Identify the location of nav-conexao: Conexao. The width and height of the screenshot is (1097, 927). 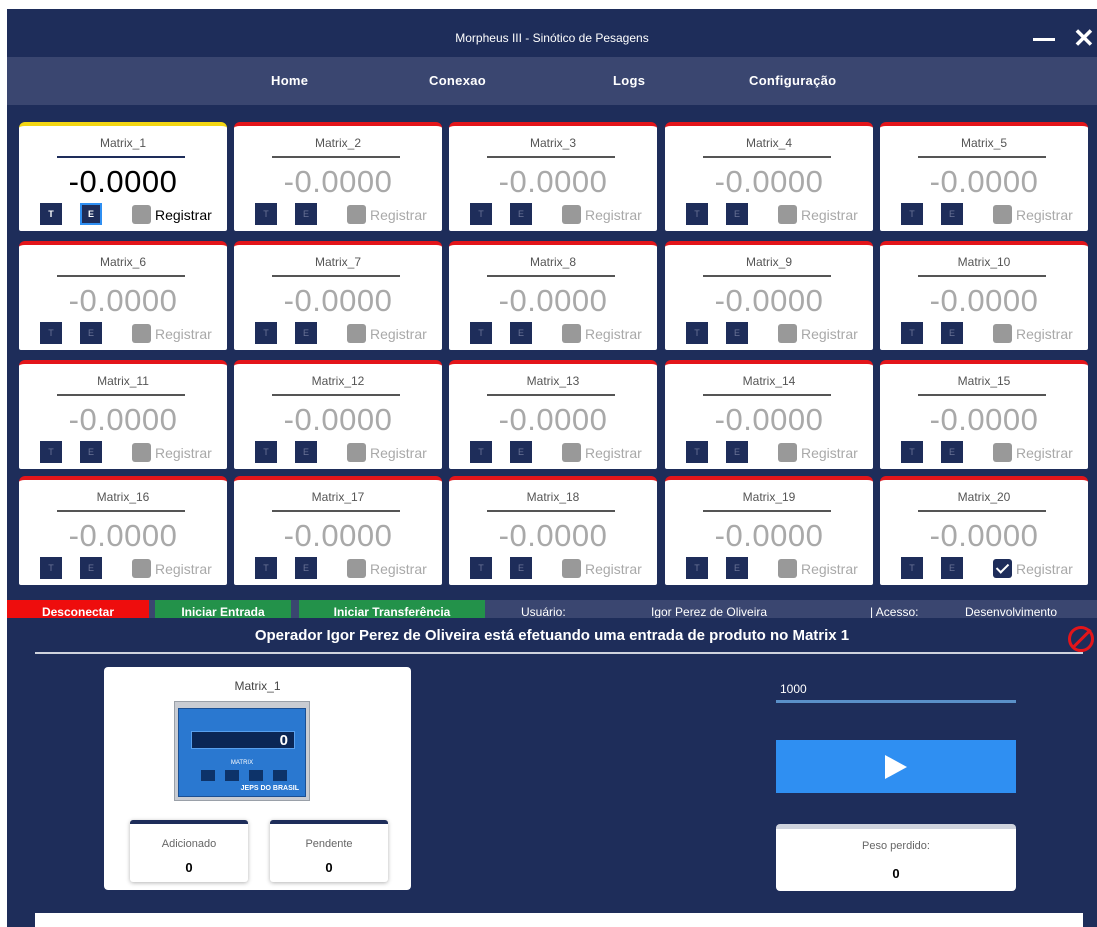
(457, 80).